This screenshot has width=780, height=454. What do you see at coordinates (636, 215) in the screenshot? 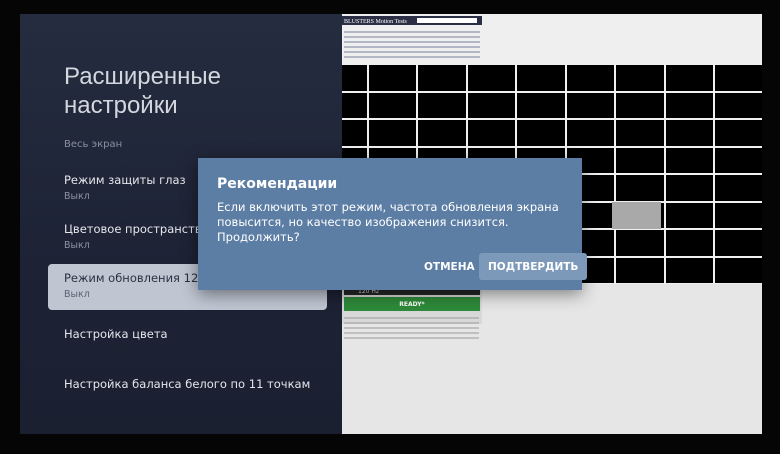
I see `grid-highlight-cell` at bounding box center [636, 215].